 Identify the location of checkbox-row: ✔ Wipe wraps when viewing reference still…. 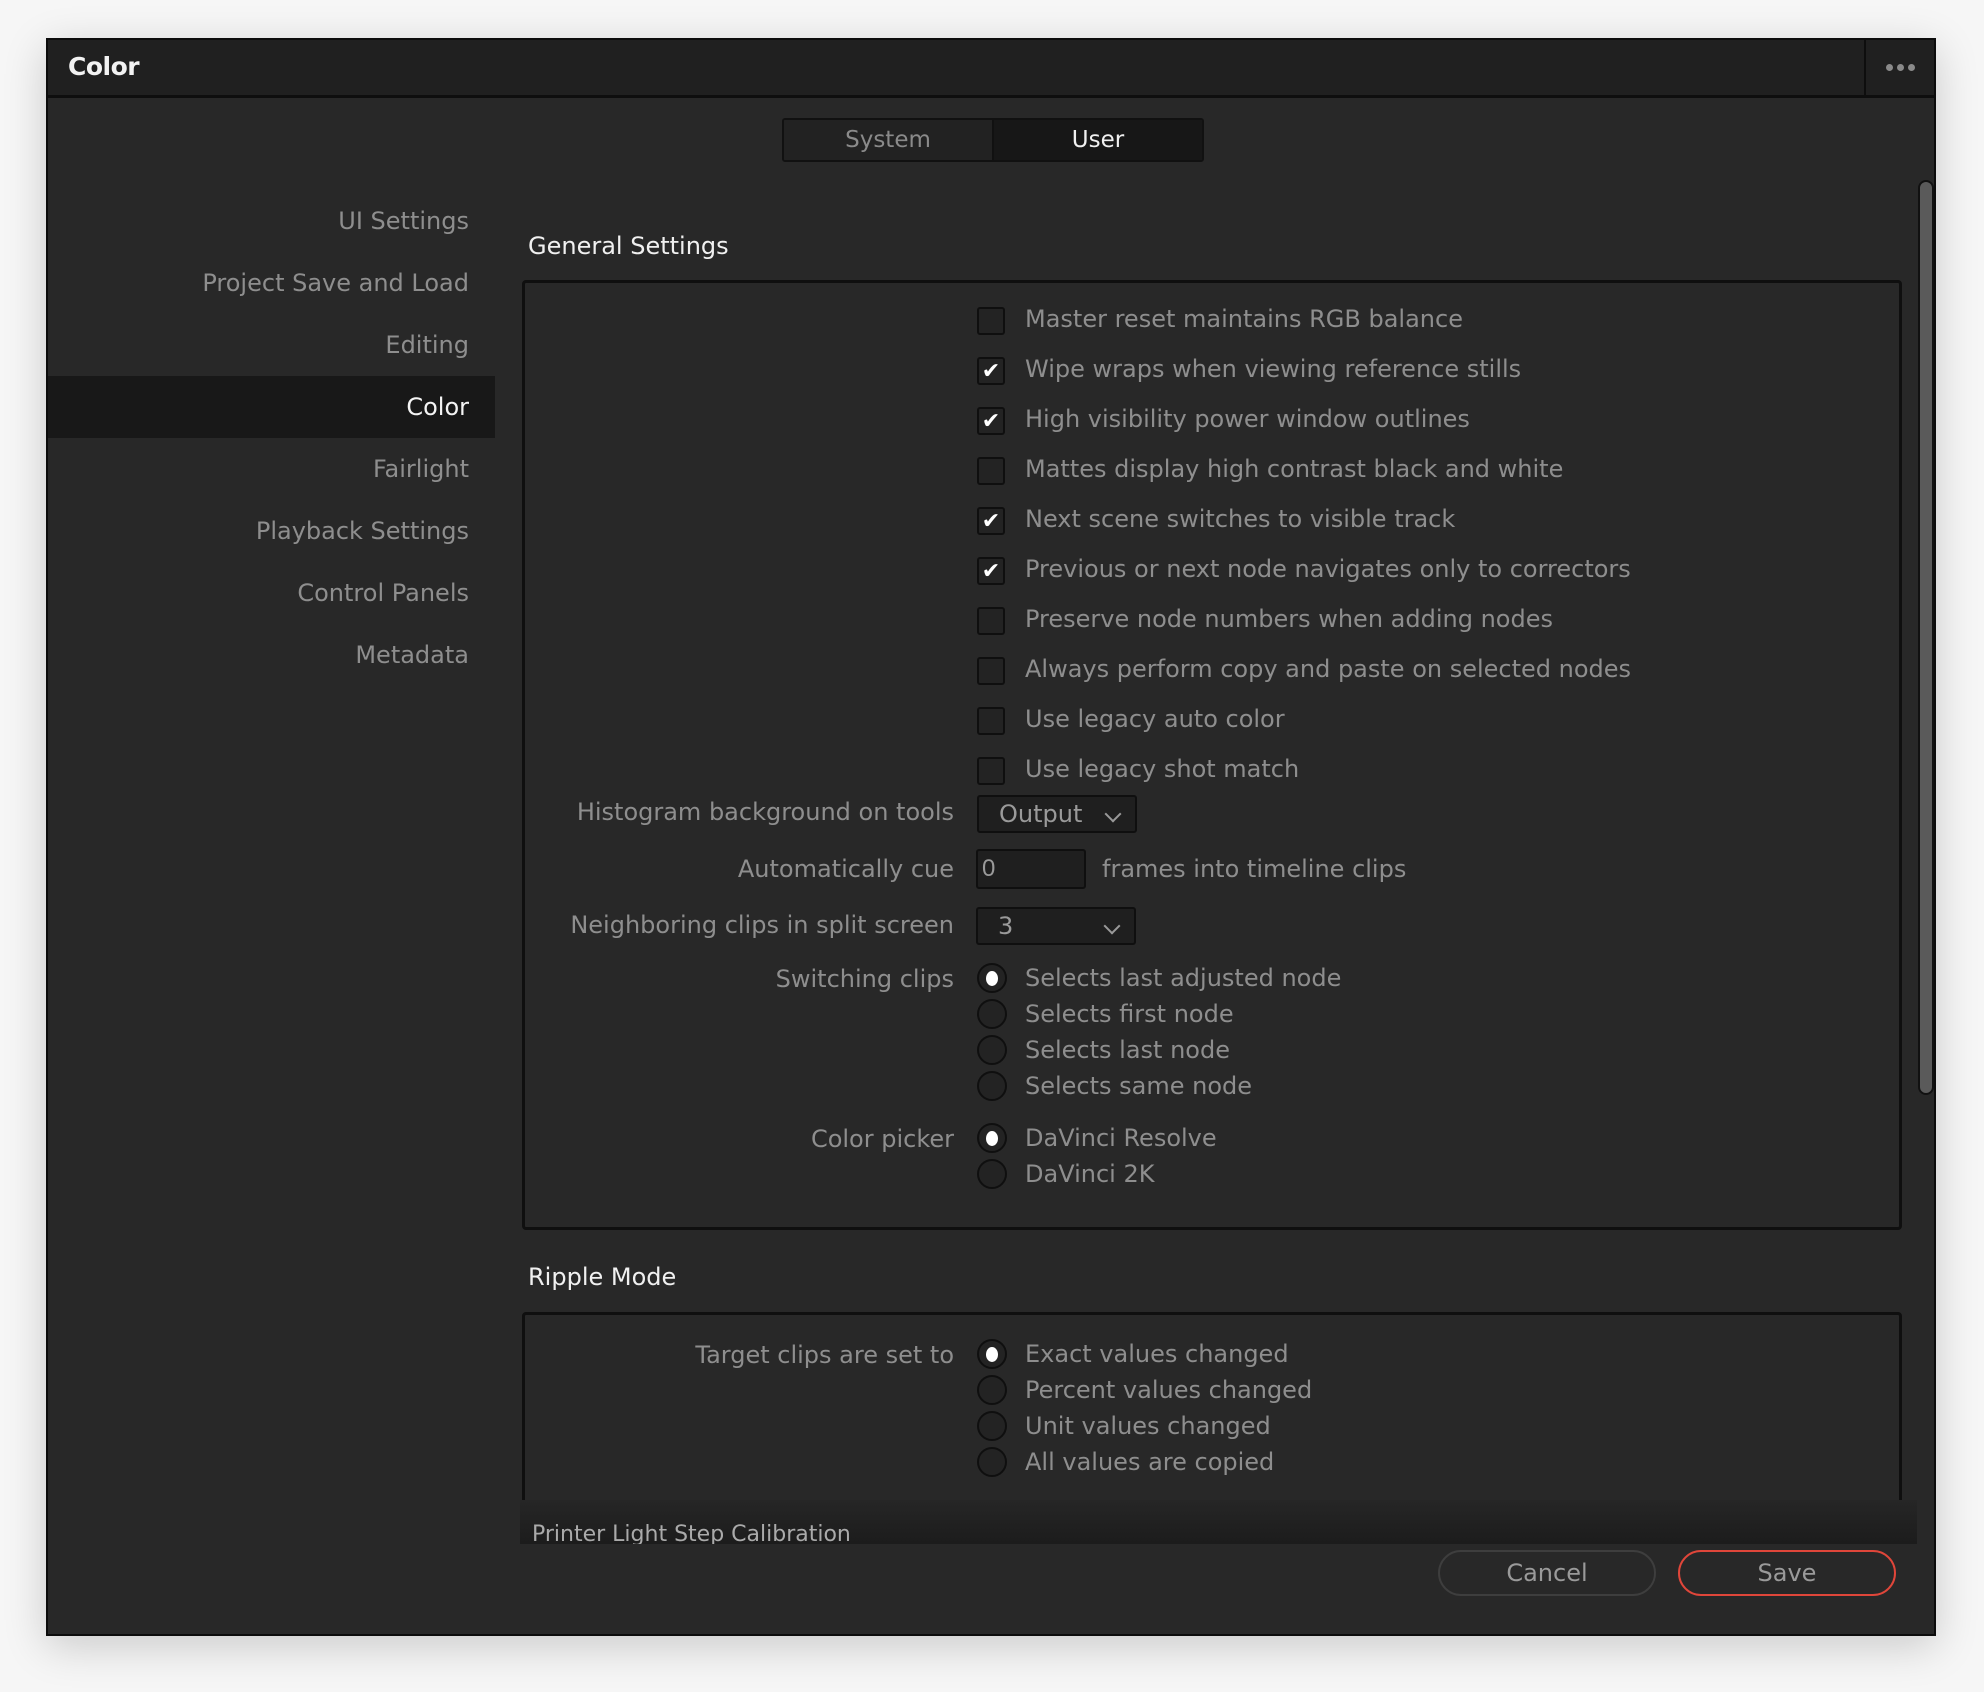
(1212, 373).